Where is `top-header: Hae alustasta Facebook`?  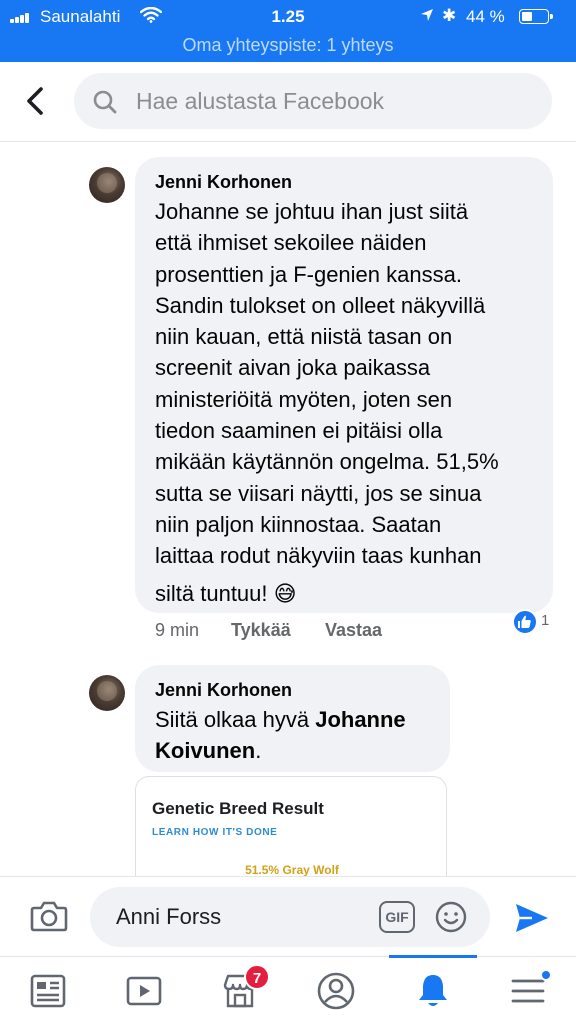 top-header: Hae alustasta Facebook is located at coordinates (288, 102).